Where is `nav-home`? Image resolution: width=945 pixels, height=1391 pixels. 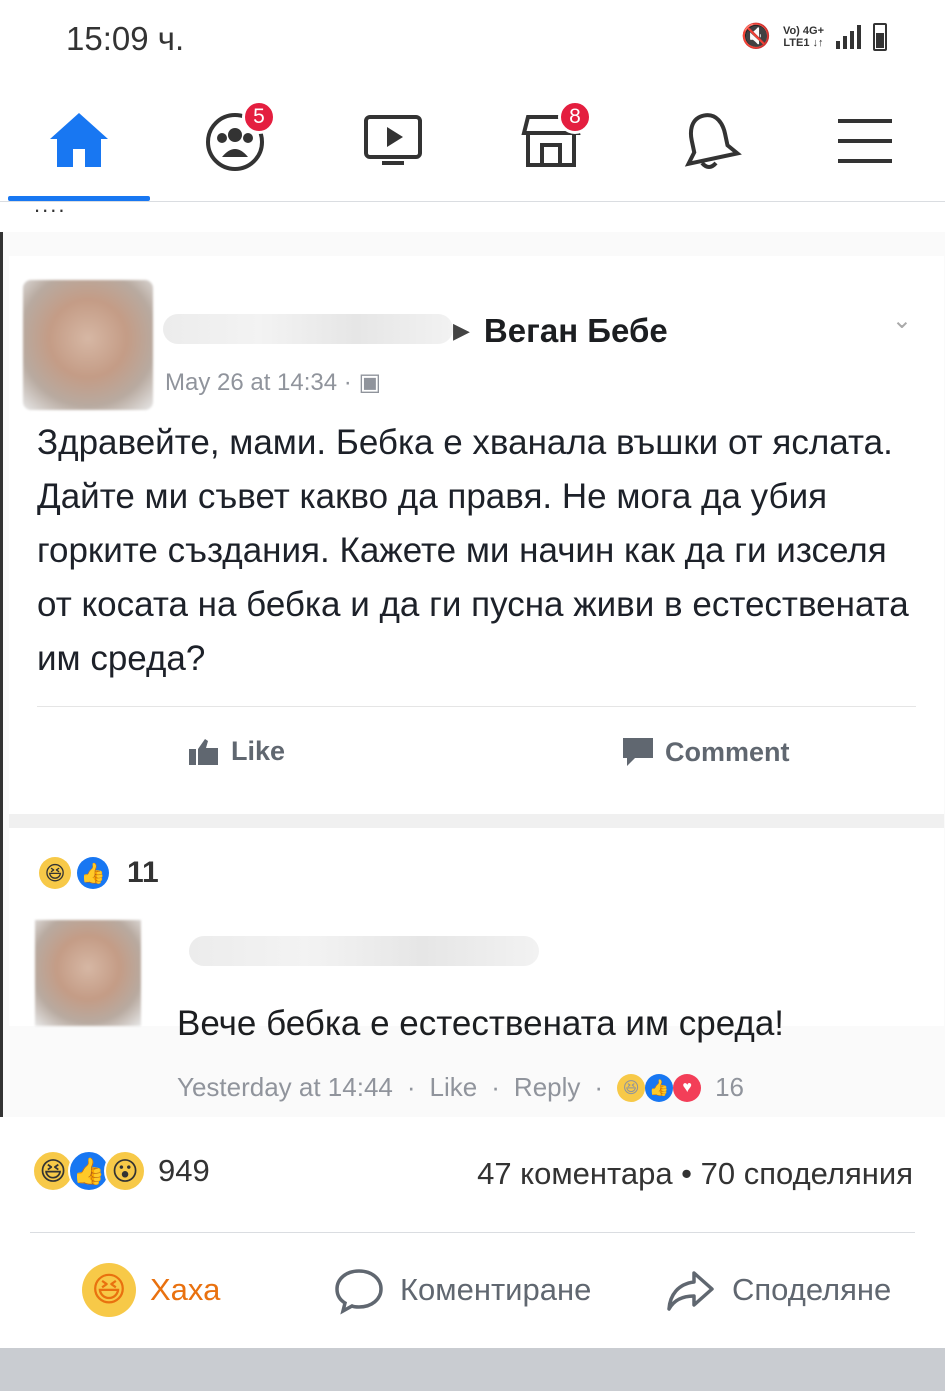
nav-home is located at coordinates (79, 140).